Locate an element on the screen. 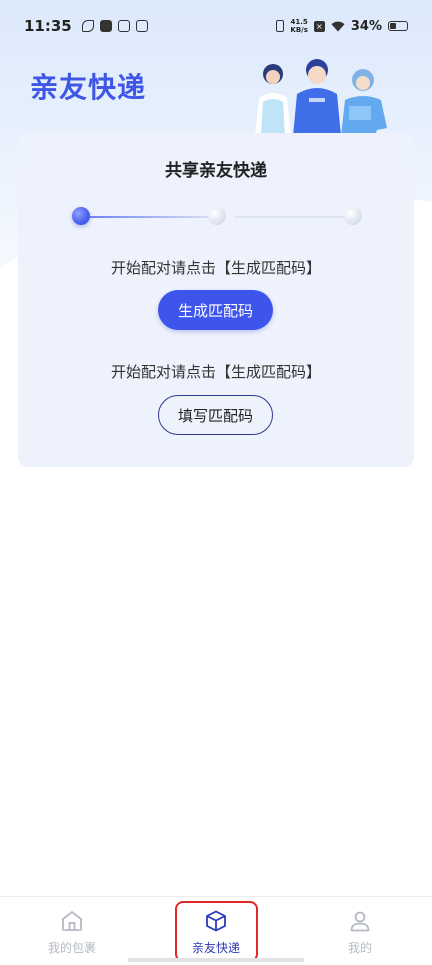 The width and height of the screenshot is (432, 965). status-bar: 11:35 41.5 KB/s × 34% is located at coordinates (216, 26).